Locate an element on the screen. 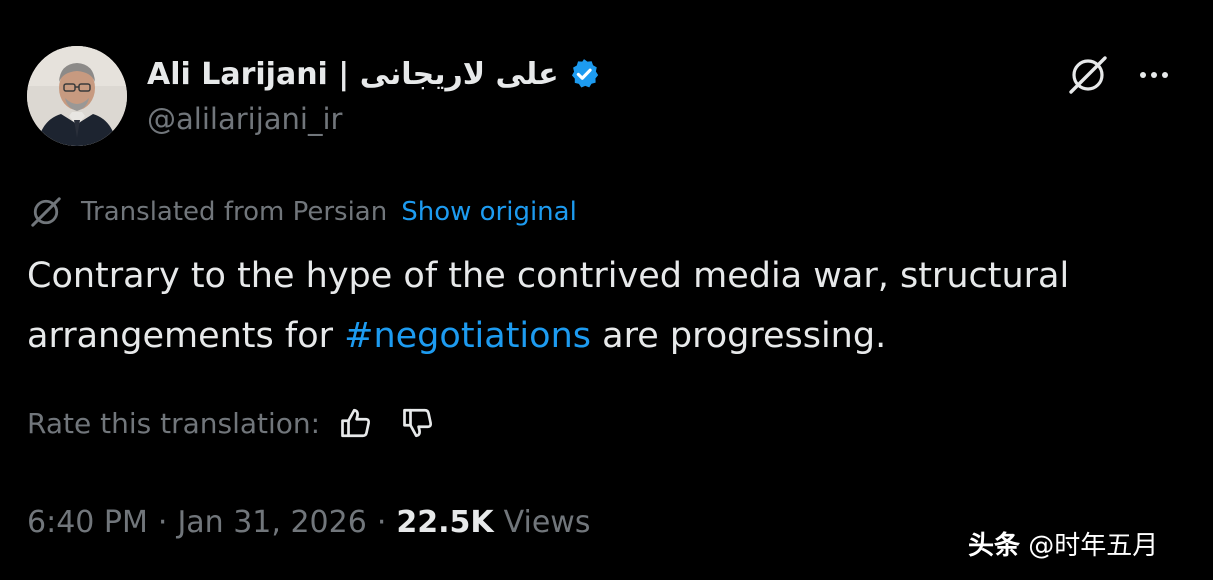 Image resolution: width=1213 pixels, height=580 pixels. avatar-image is located at coordinates (77, 96).